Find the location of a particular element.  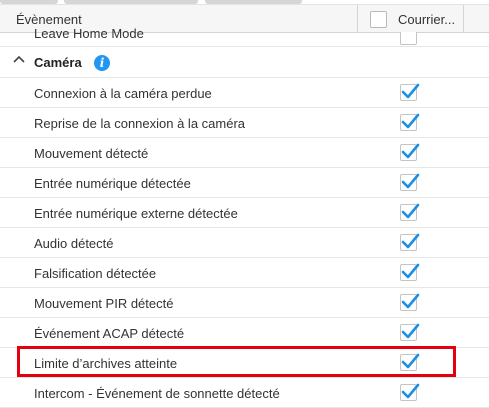

group-row-camera: Caméra i is located at coordinates (244, 62).